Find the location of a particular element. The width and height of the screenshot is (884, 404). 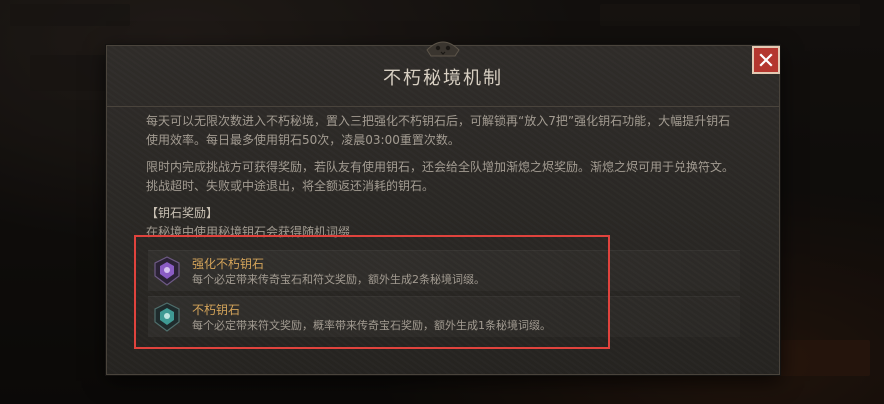

close-button is located at coordinates (766, 60).